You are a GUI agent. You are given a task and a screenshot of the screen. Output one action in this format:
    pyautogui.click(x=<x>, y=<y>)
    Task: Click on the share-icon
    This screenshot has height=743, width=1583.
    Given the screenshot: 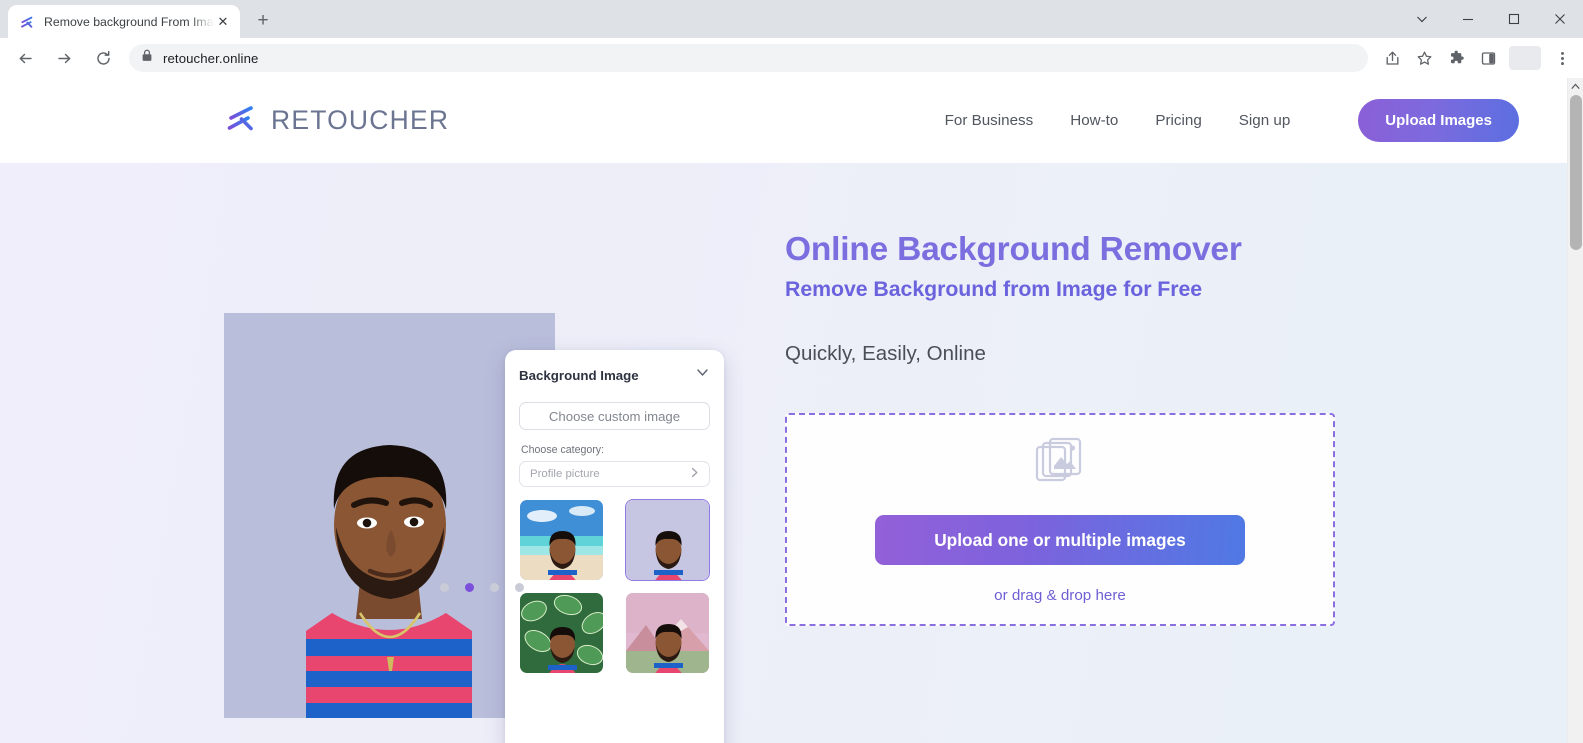 What is the action you would take?
    pyautogui.click(x=1392, y=58)
    